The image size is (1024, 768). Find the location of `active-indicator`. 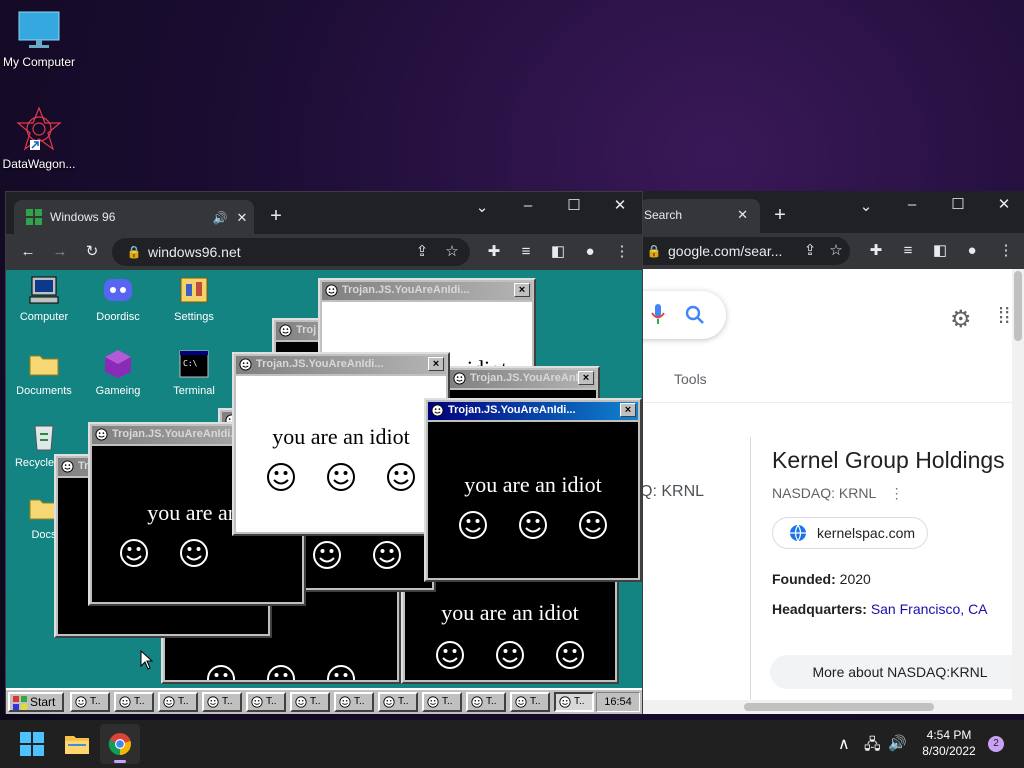

active-indicator is located at coordinates (120, 761).